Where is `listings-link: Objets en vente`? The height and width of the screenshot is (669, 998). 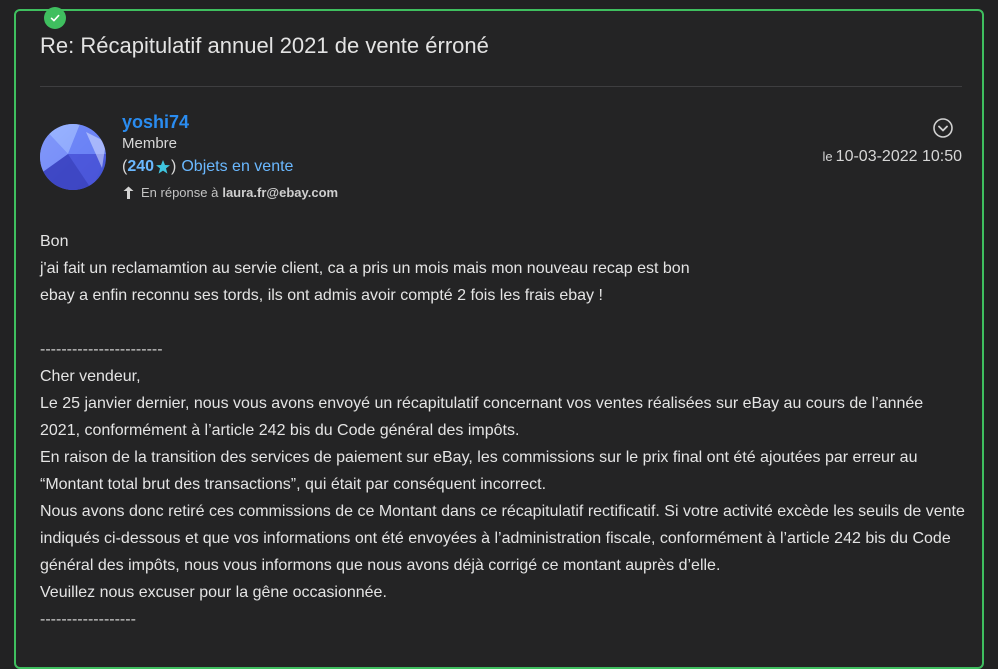 listings-link: Objets en vente is located at coordinates (237, 167).